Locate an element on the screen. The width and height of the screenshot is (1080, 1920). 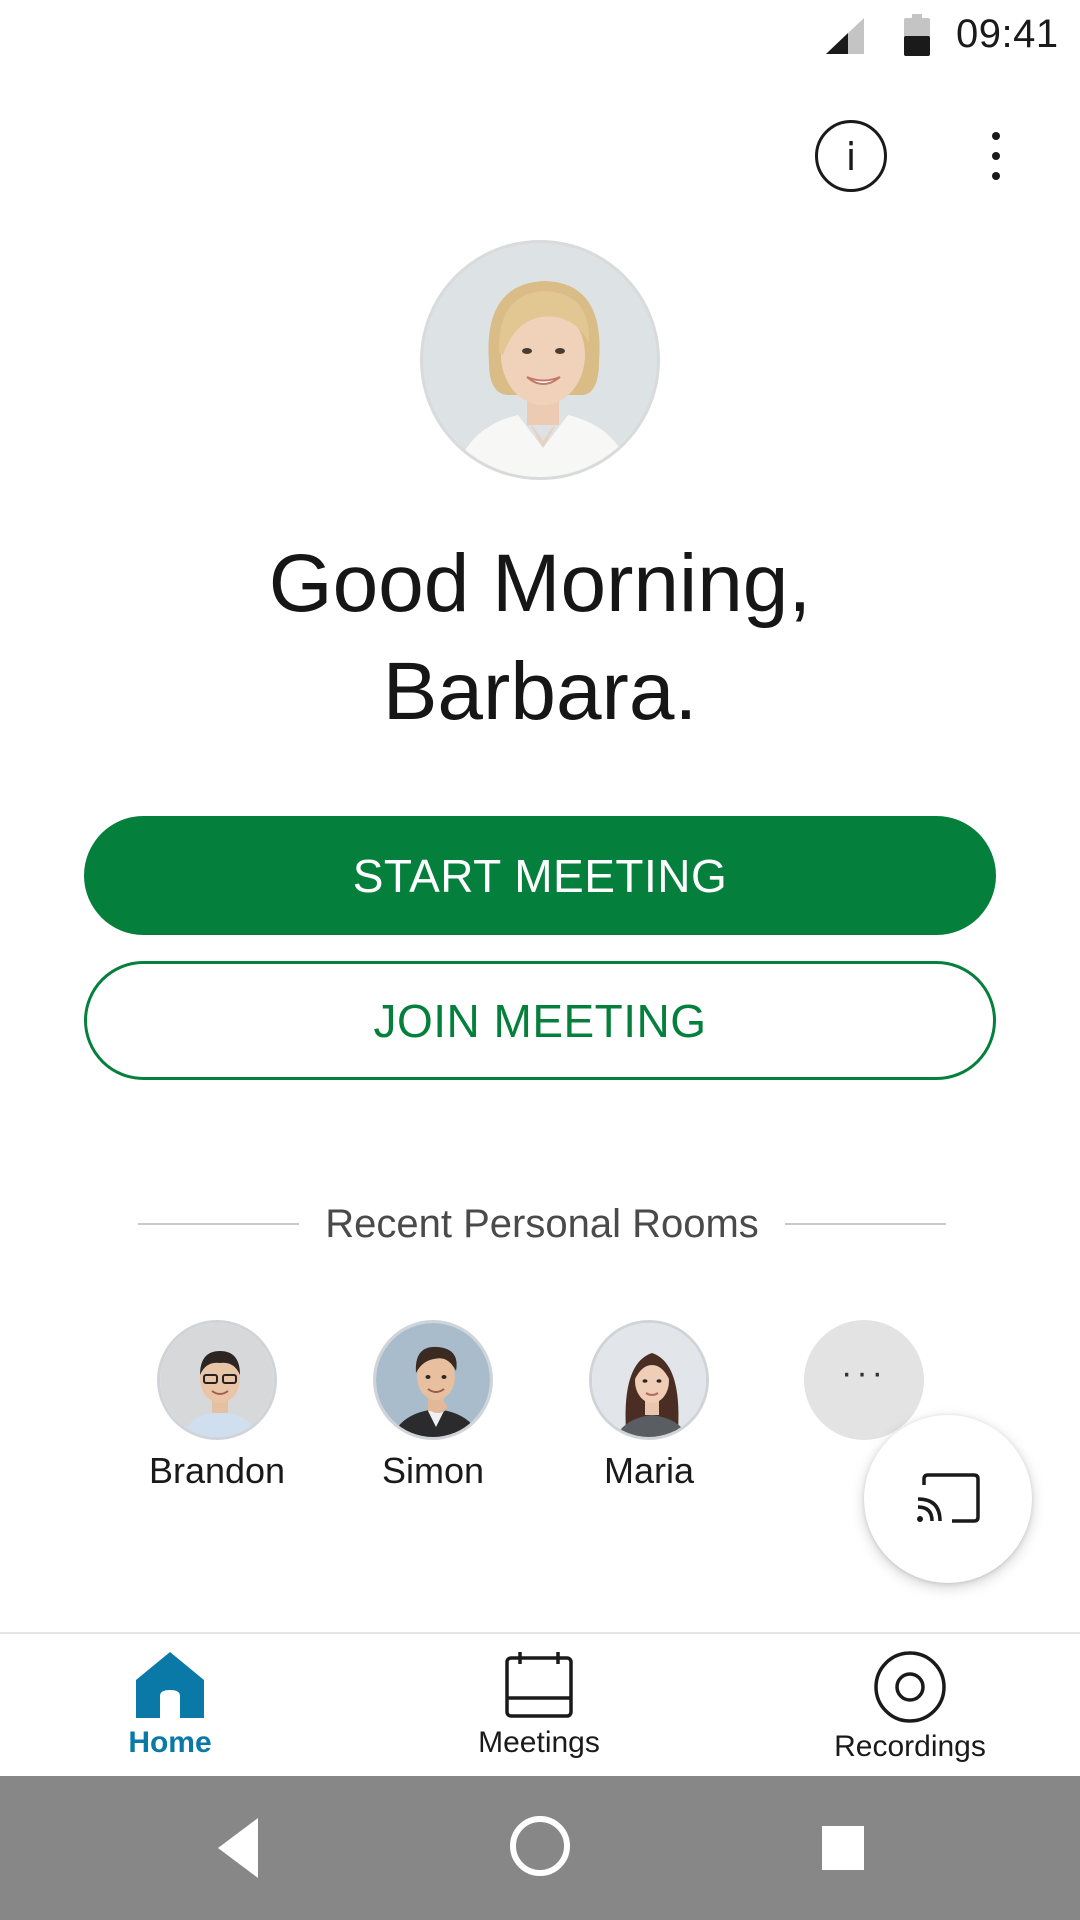
room-maria: Maria is located at coordinates (649, 1406).